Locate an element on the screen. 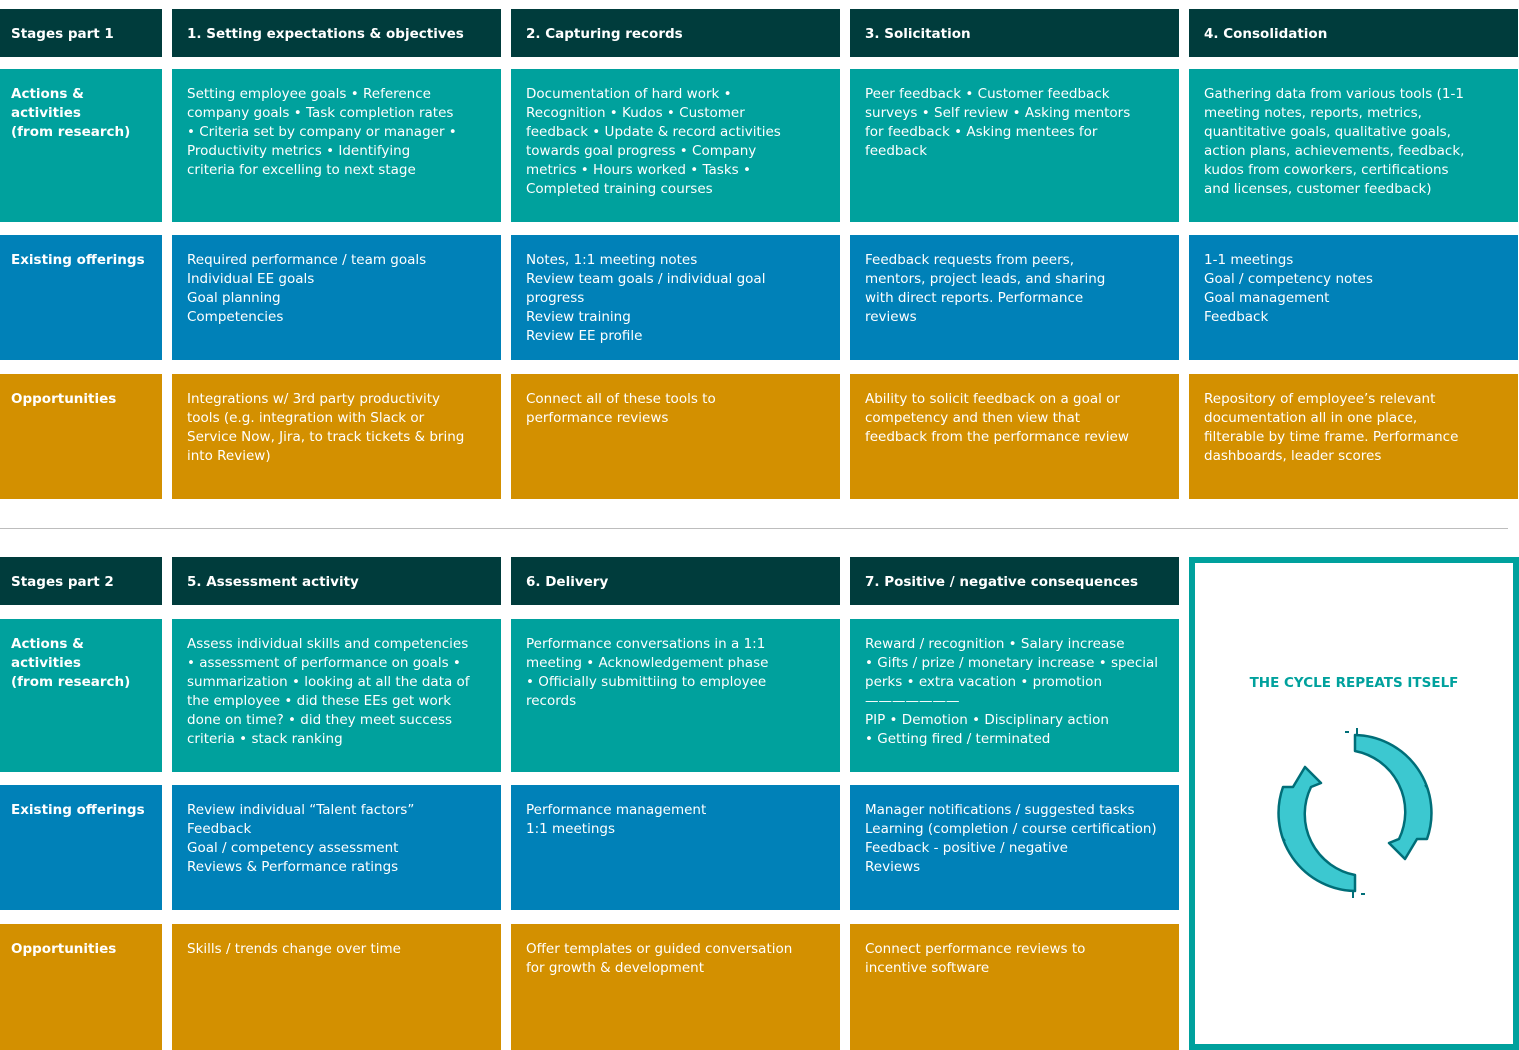 The height and width of the screenshot is (1050, 1519). stage-header: 3. Solicitation is located at coordinates (1014, 33).